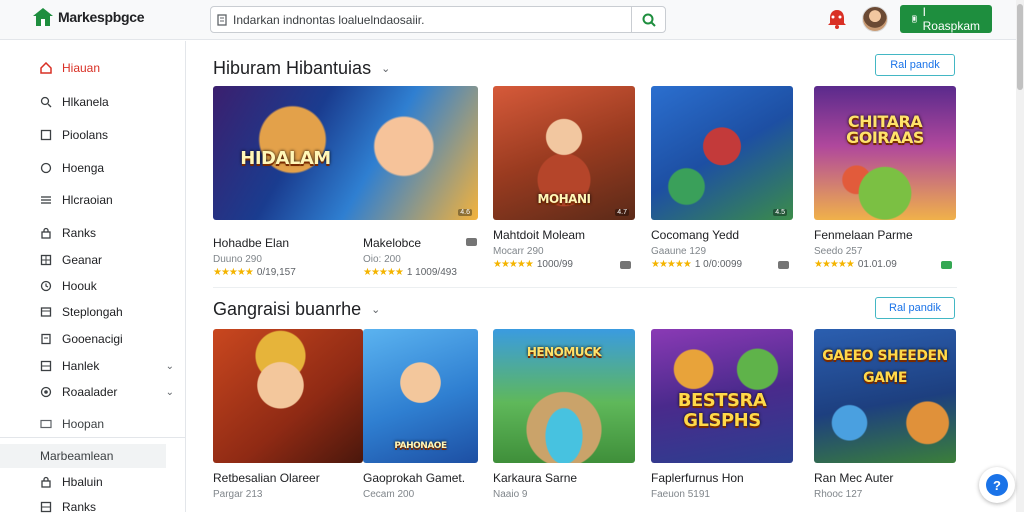 The width and height of the screenshot is (1024, 516). Describe the element at coordinates (110, 392) in the screenshot. I see `sidebar-item-loader: Roaalader ⌄` at that location.